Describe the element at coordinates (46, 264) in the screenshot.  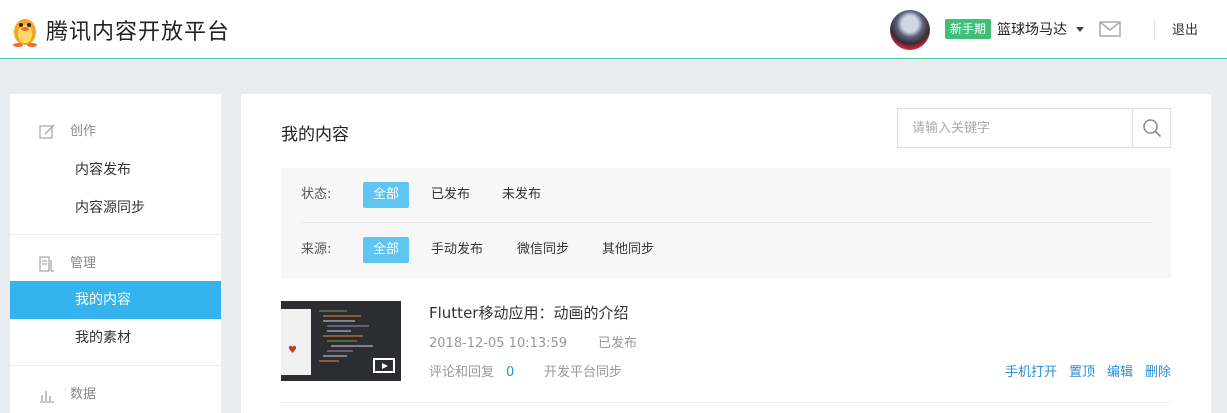
I see `manage-icon` at that location.